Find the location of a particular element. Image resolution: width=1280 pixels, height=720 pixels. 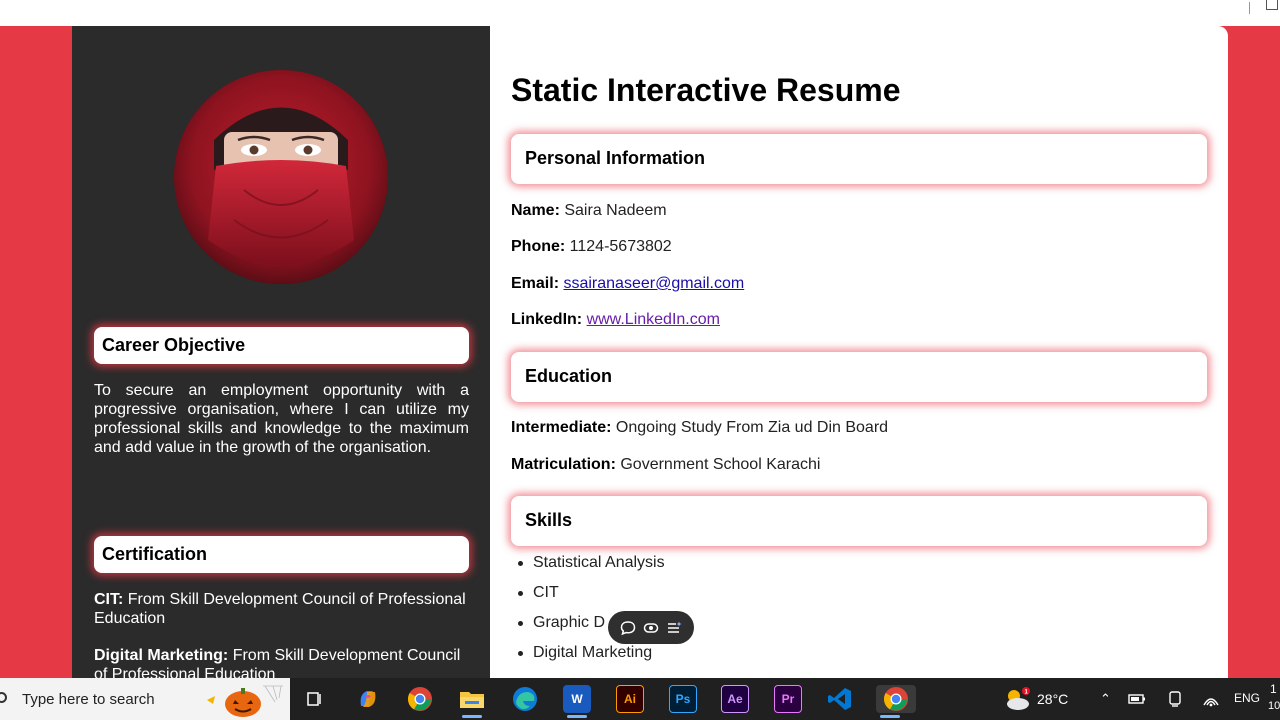

list-item: Digital Marketing is located at coordinates (588, 659).